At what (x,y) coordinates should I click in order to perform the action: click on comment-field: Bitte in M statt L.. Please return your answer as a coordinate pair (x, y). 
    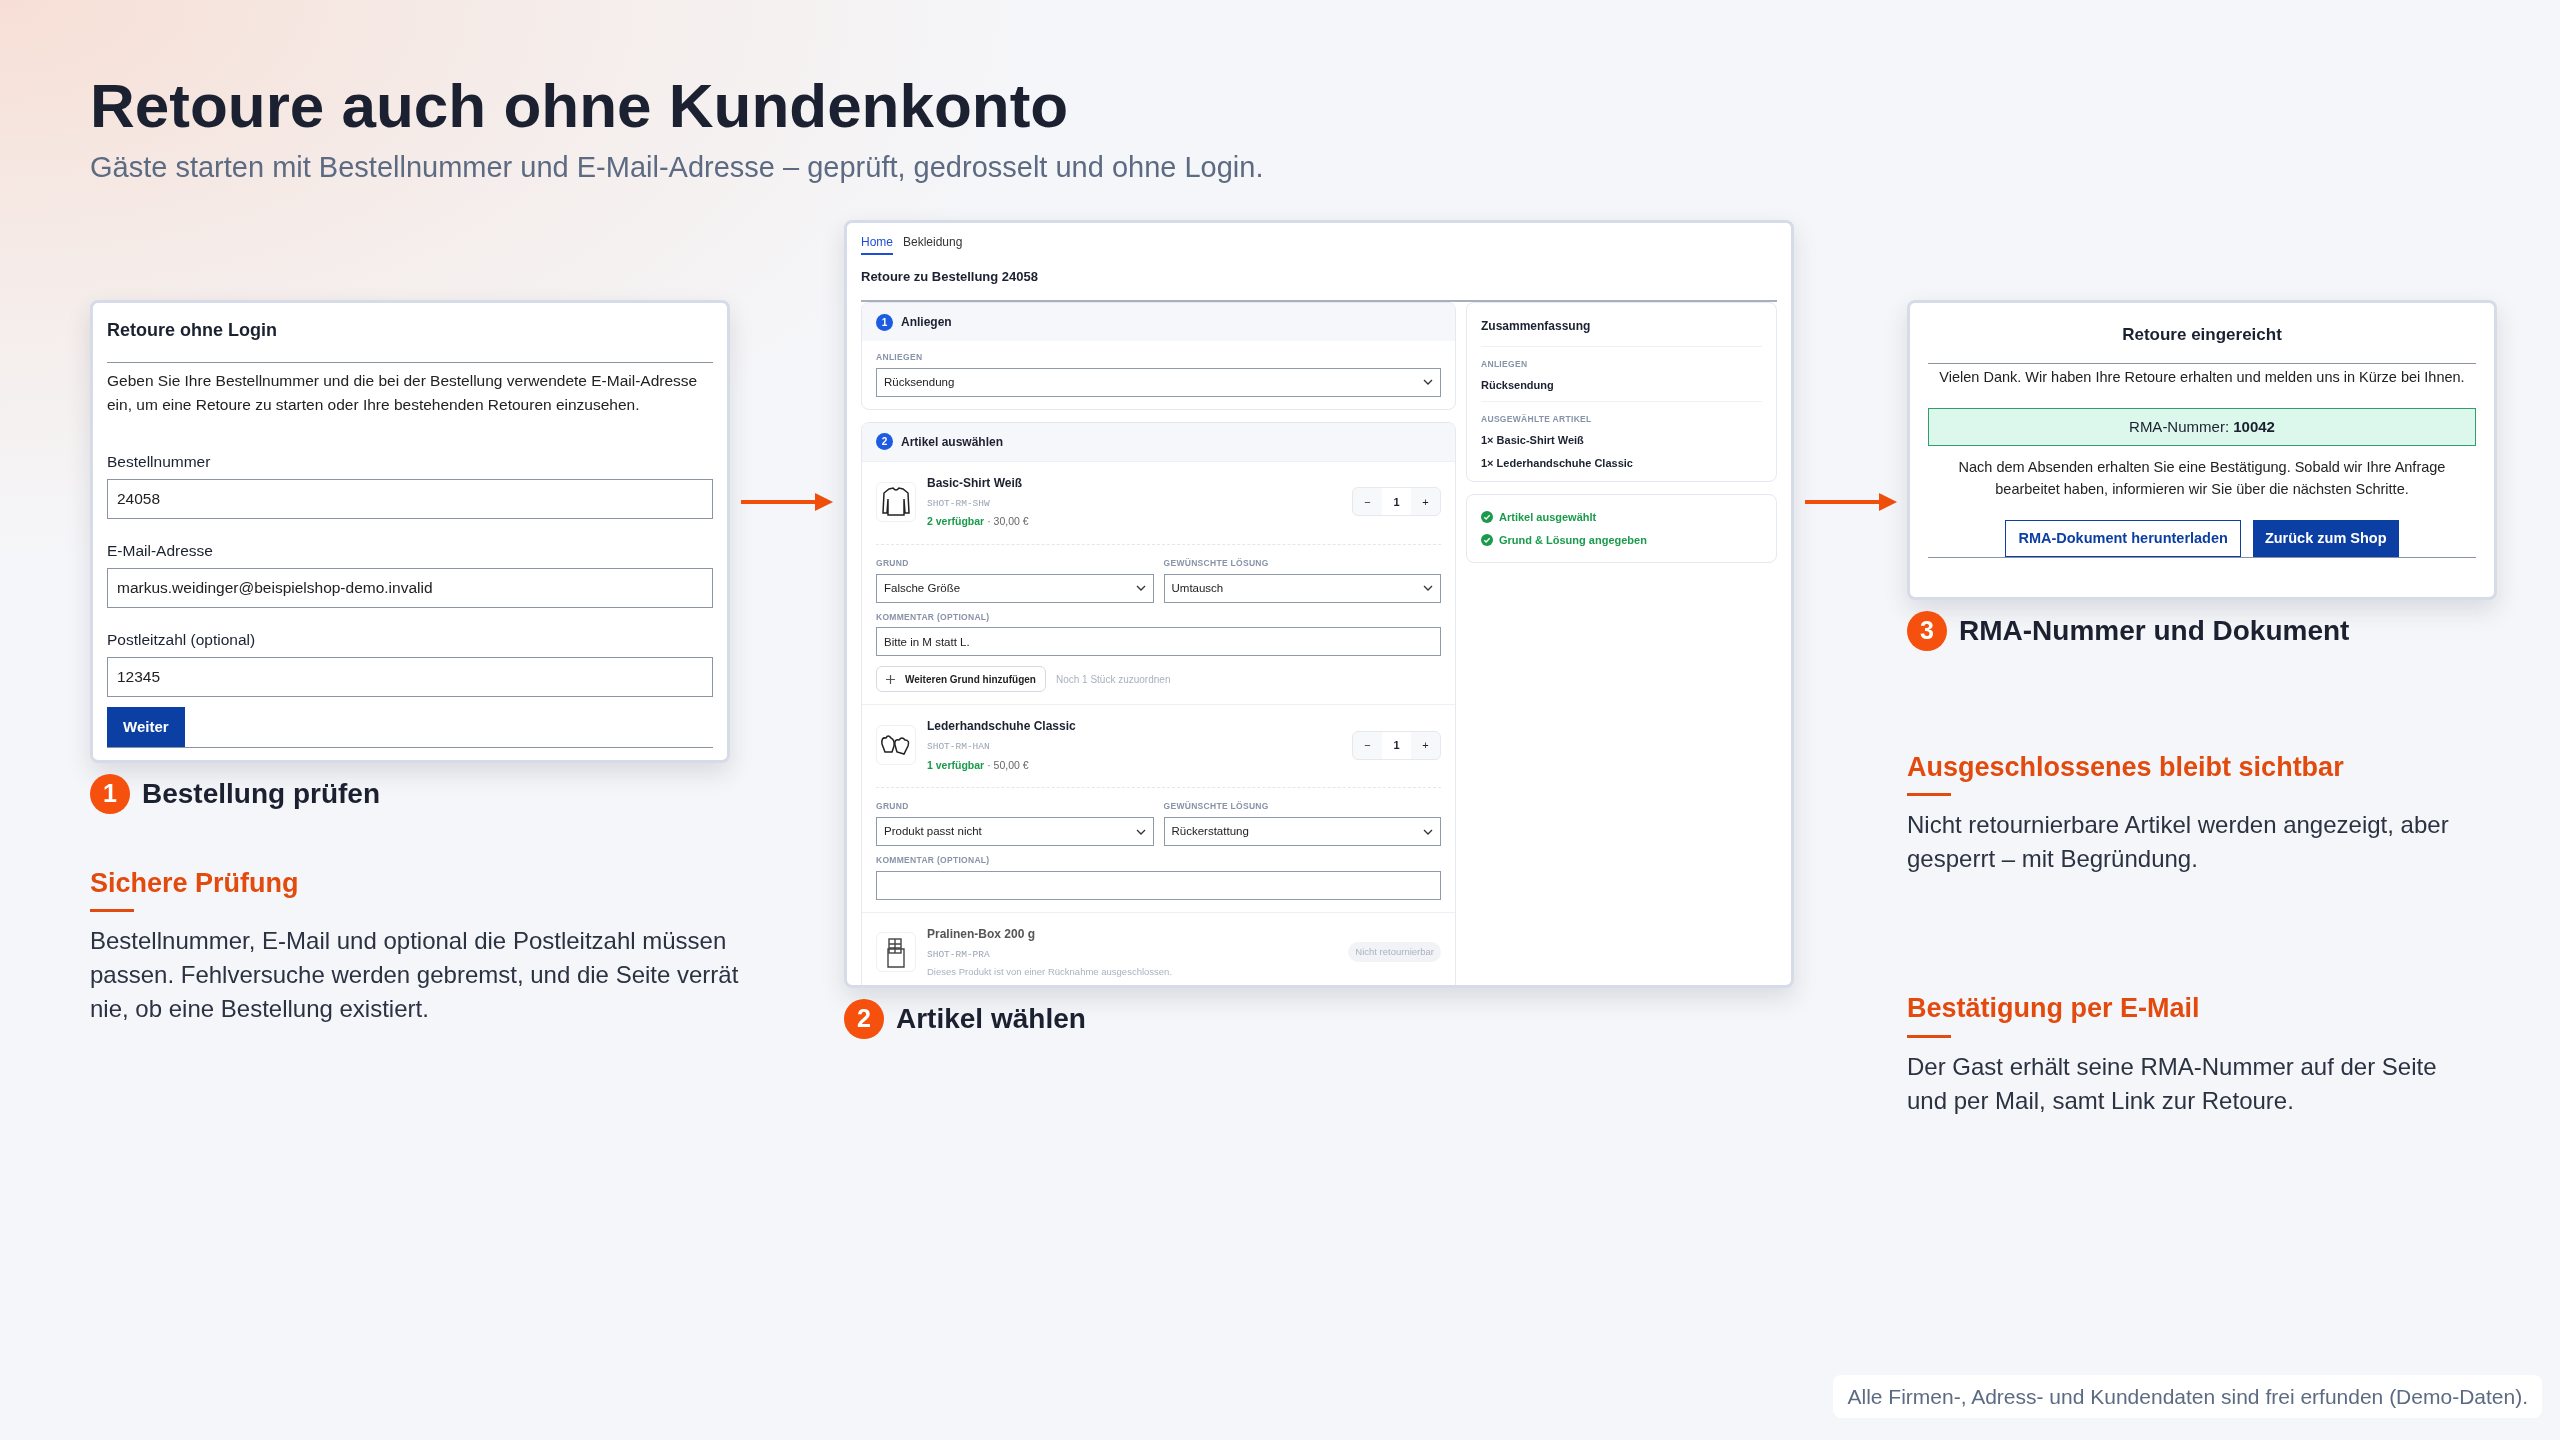
    Looking at the image, I should click on (1158, 642).